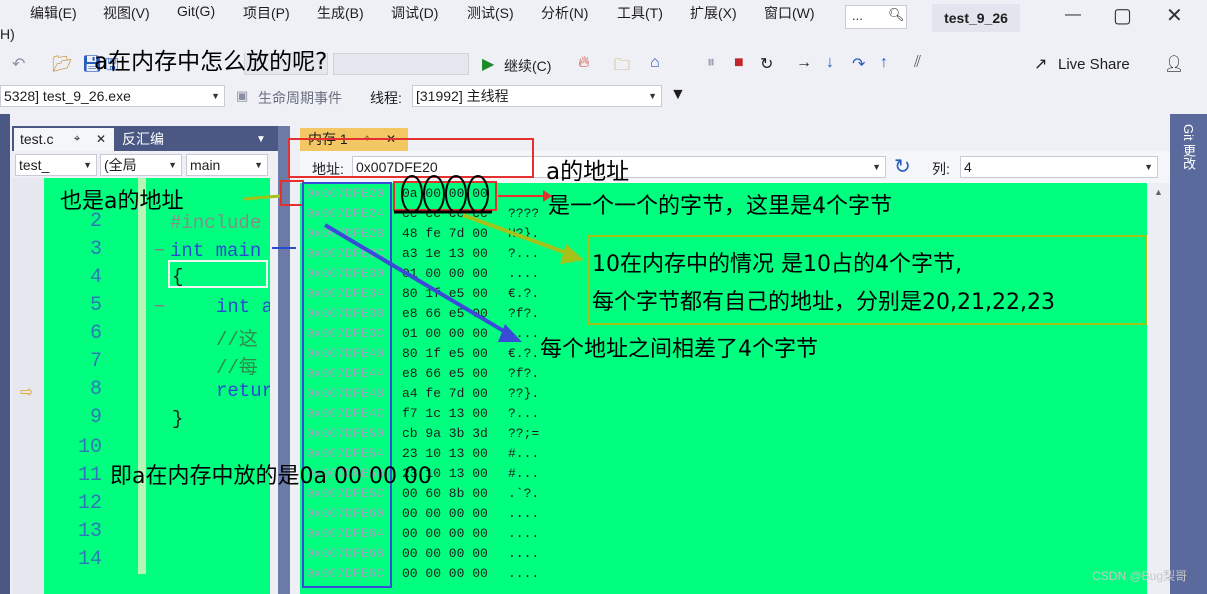 This screenshot has width=1207, height=594. I want to click on green-arrowhead, so click(572, 254).